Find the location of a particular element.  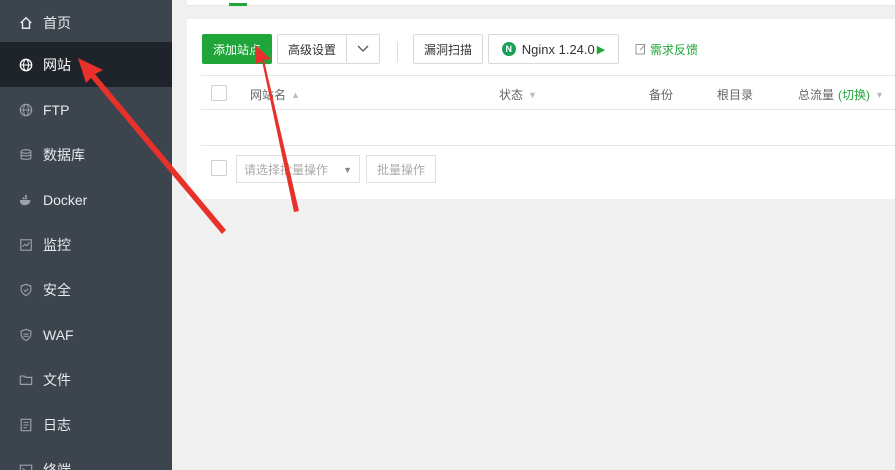

sidebar-item-label: 终端 is located at coordinates (57, 465).